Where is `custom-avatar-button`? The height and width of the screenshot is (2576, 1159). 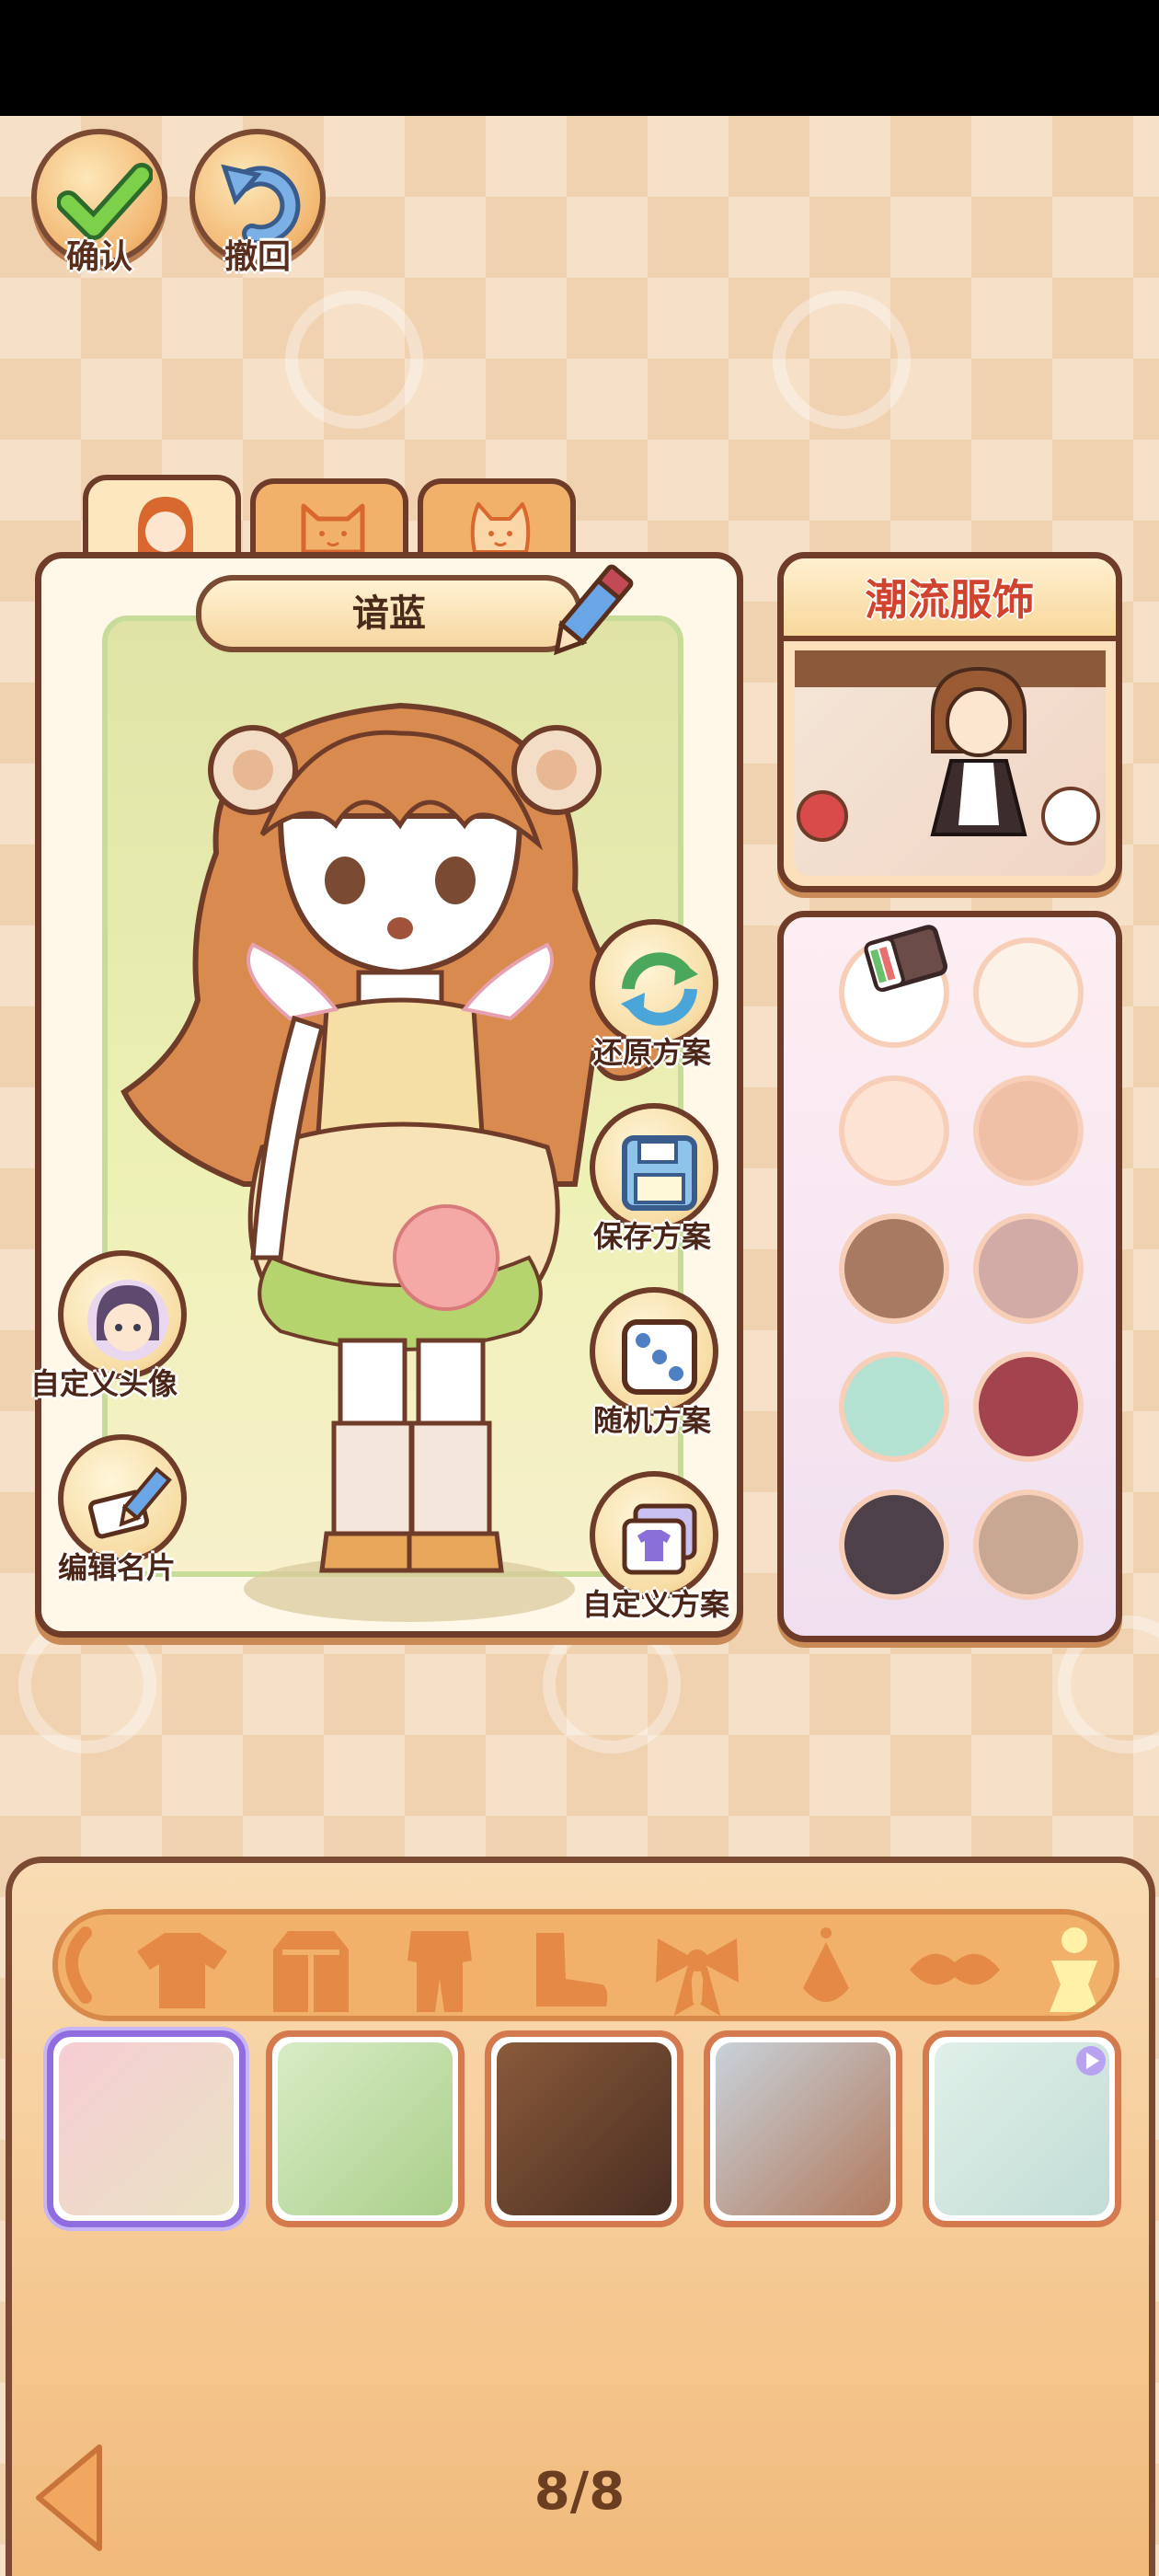
custom-avatar-button is located at coordinates (122, 1314).